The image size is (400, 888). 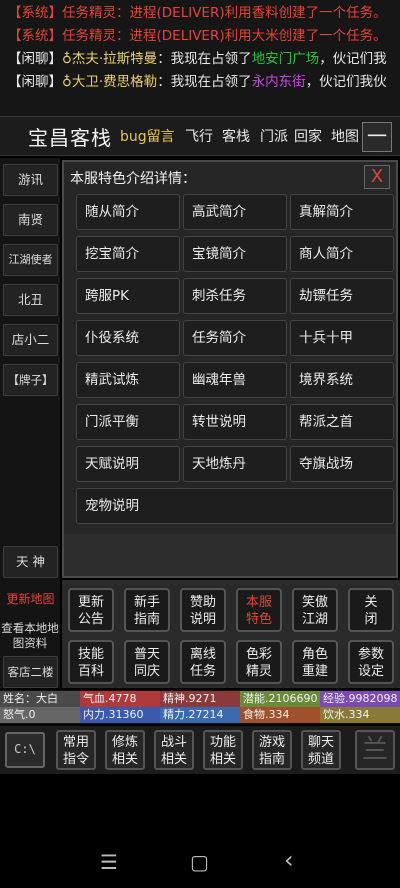 I want to click on topic-button: 跨服PK, so click(x=128, y=296).